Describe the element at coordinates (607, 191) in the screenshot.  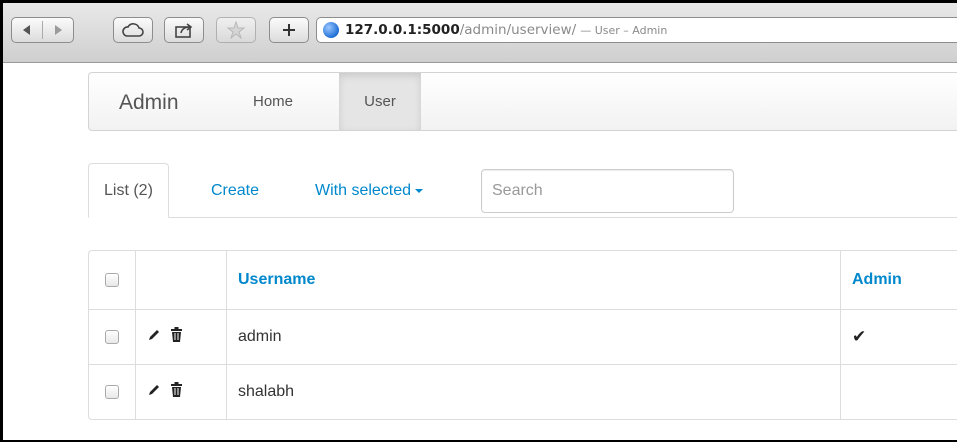
I see `search-input` at that location.